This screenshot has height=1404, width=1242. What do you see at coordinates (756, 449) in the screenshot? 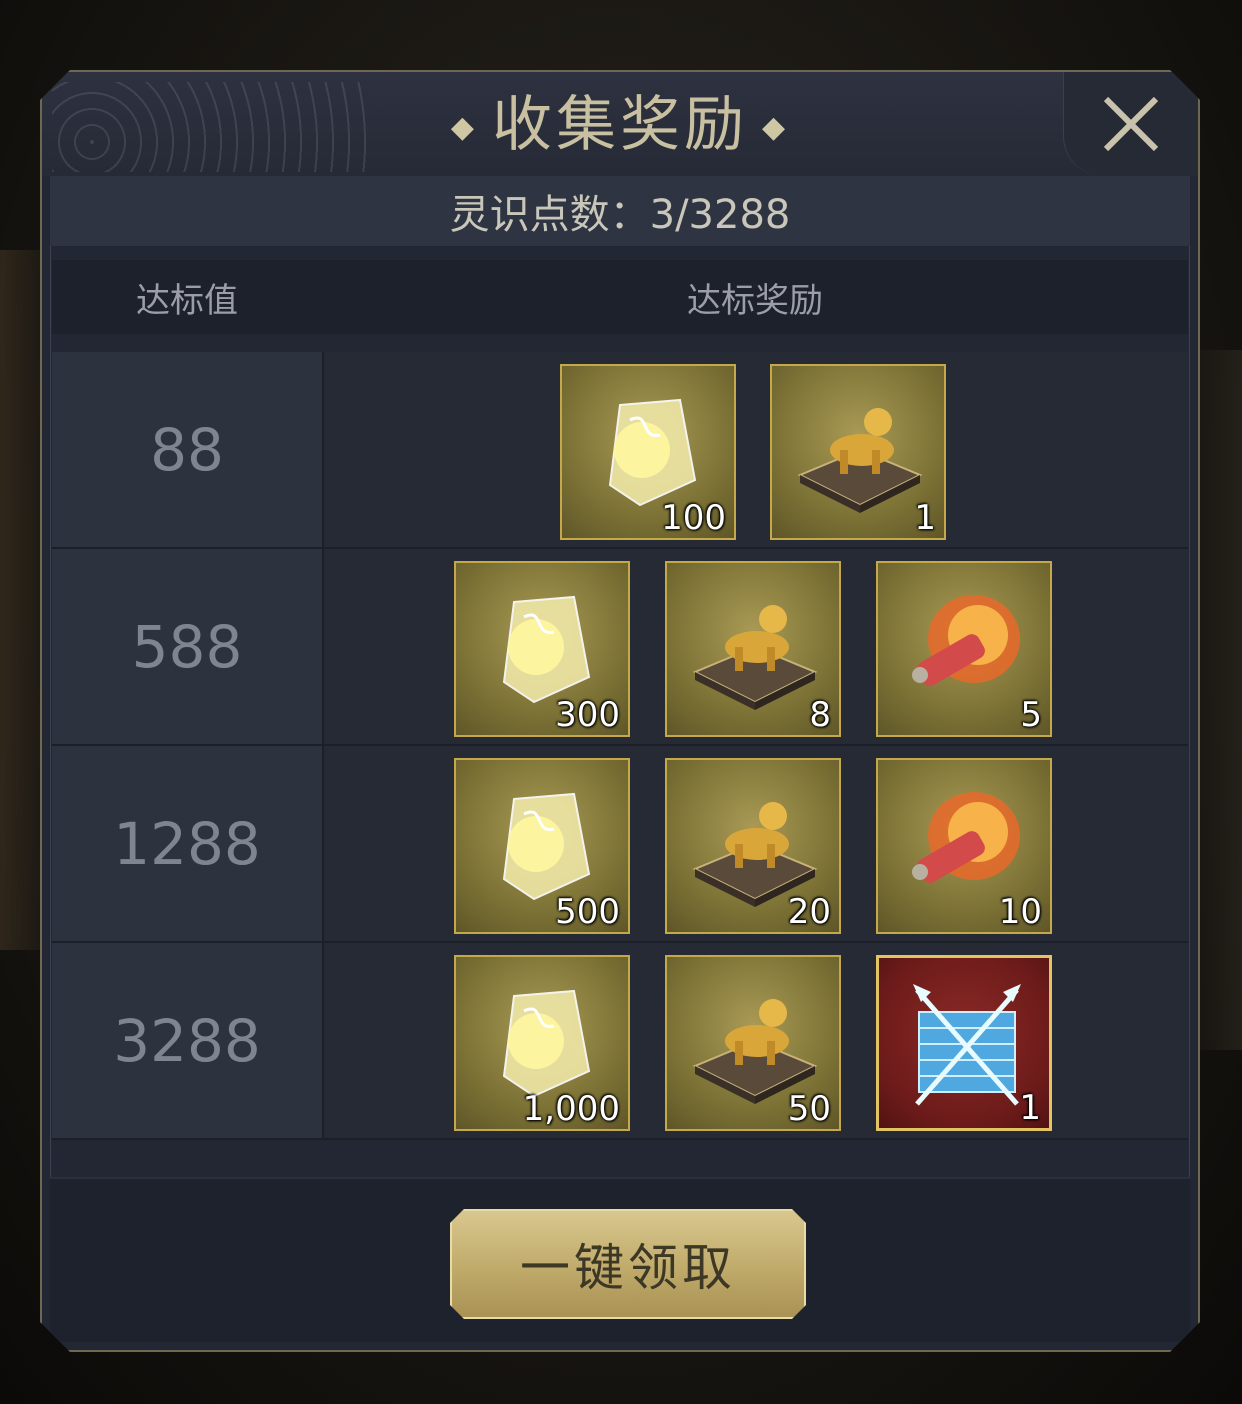
I see `reward-items: 100 1` at bounding box center [756, 449].